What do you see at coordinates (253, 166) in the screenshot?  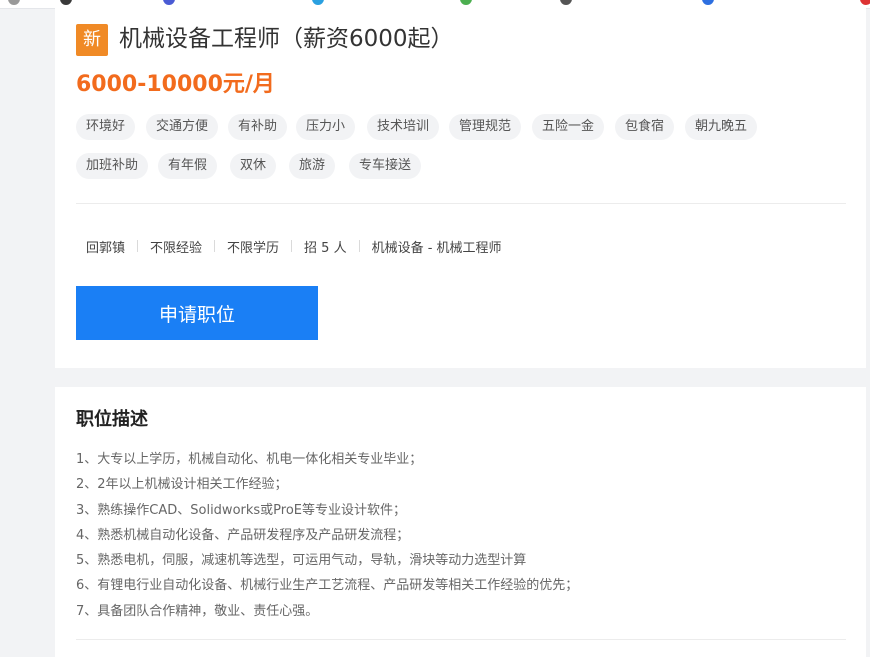 I see `benefit-tag: 双休` at bounding box center [253, 166].